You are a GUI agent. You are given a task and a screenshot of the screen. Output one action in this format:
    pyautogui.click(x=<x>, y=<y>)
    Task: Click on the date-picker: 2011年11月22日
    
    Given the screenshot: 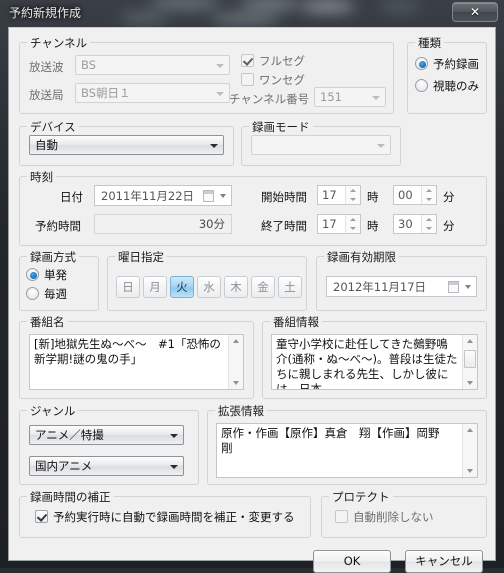 What is the action you would take?
    pyautogui.click(x=163, y=195)
    